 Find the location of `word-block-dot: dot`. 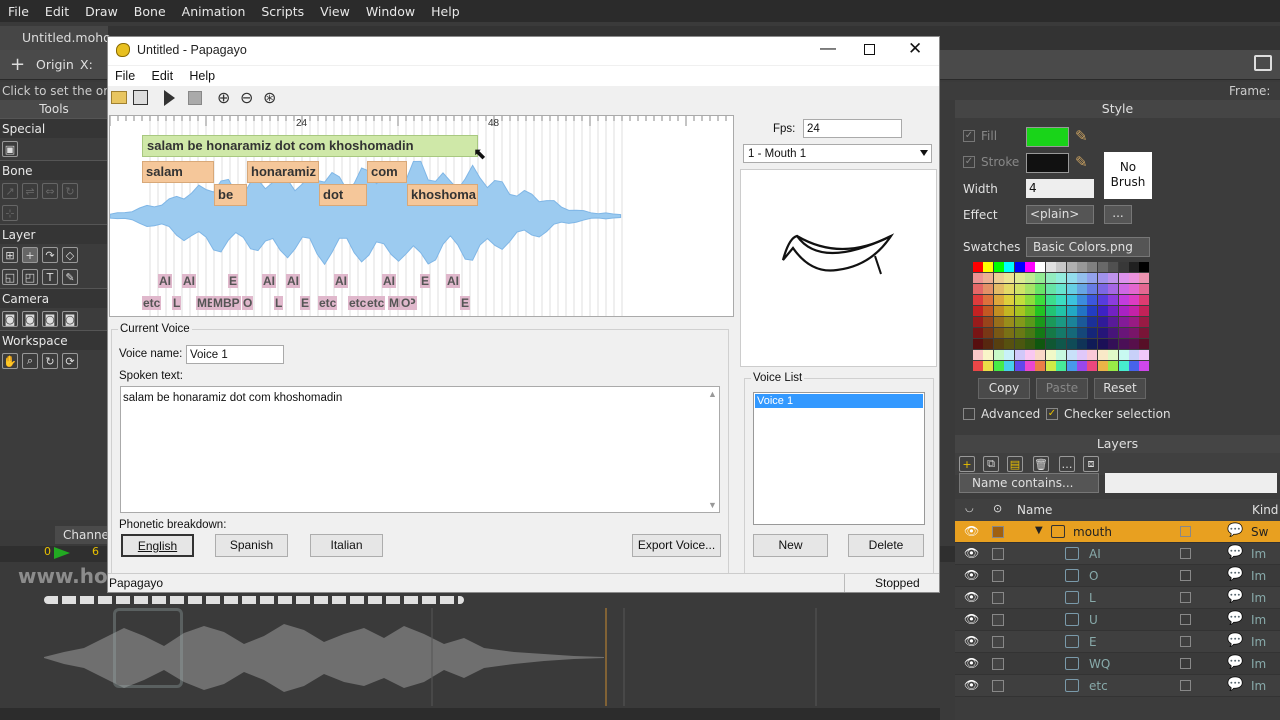

word-block-dot: dot is located at coordinates (343, 195).